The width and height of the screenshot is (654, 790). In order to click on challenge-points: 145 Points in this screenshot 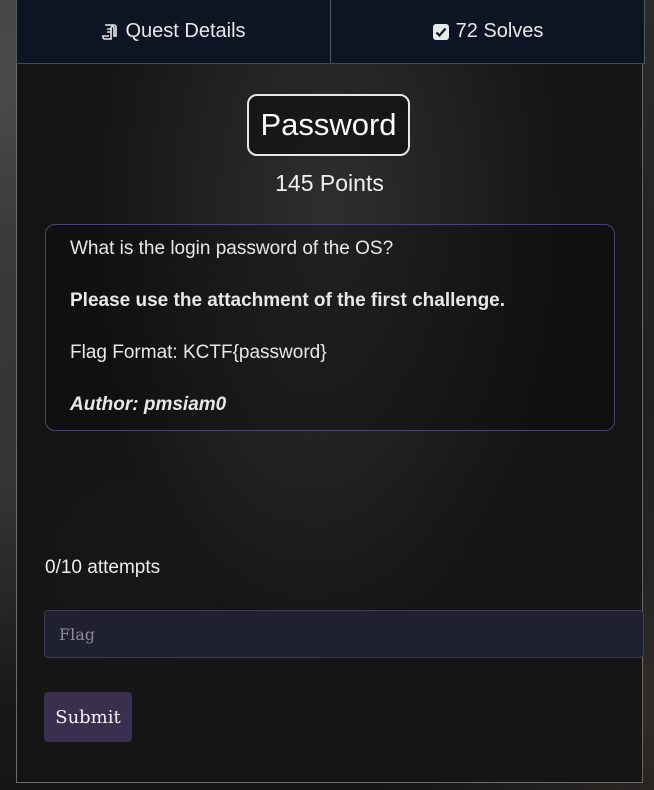, I will do `click(329, 183)`.